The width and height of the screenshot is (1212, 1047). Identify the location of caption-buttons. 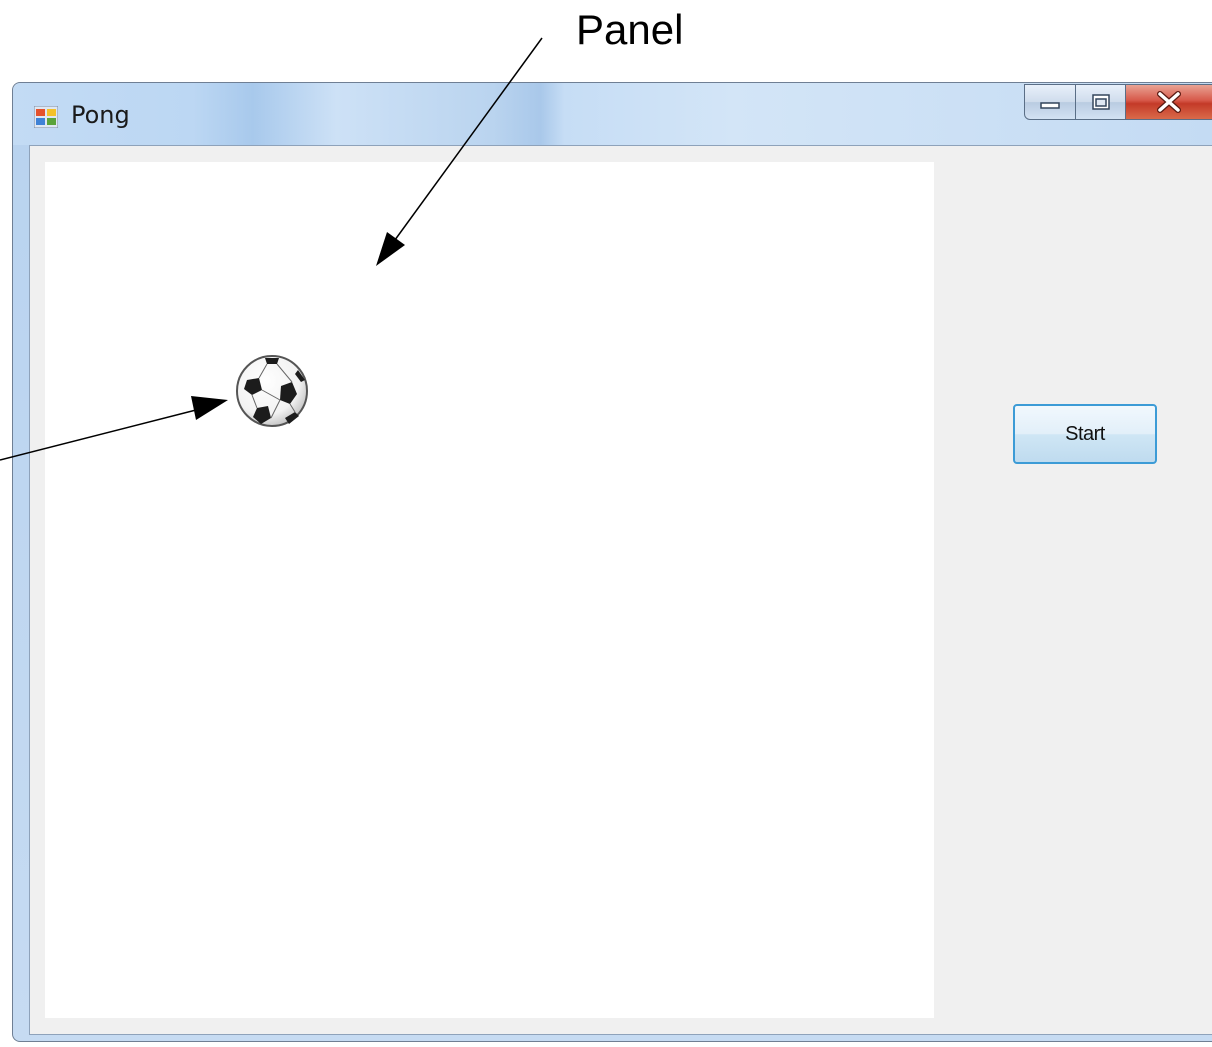
(1118, 104).